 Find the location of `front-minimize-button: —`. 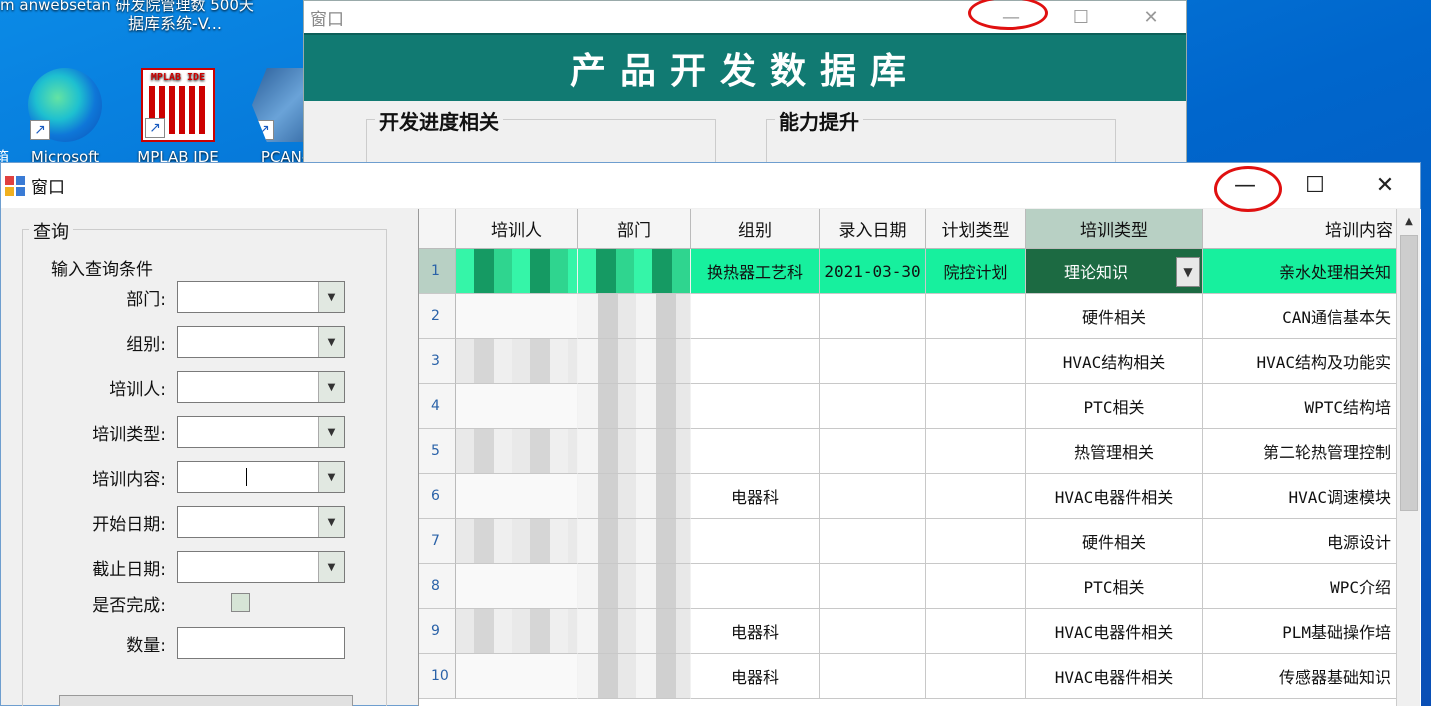

front-minimize-button: — is located at coordinates (1245, 185).